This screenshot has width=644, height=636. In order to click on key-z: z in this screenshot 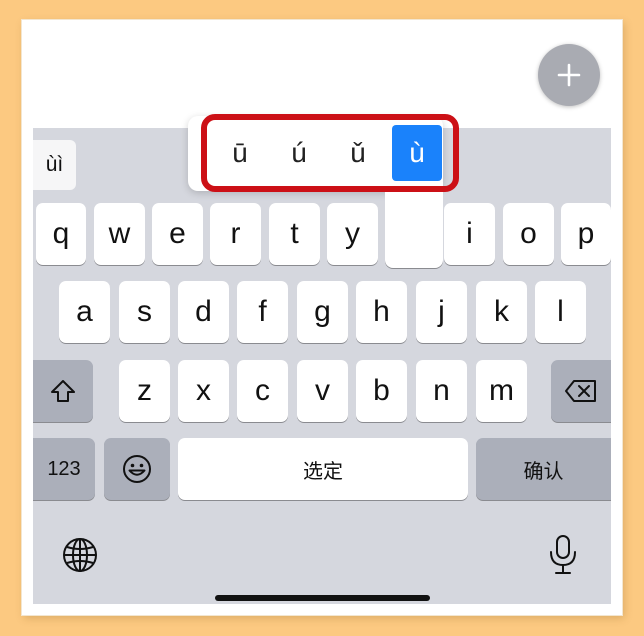, I will do `click(144, 391)`.